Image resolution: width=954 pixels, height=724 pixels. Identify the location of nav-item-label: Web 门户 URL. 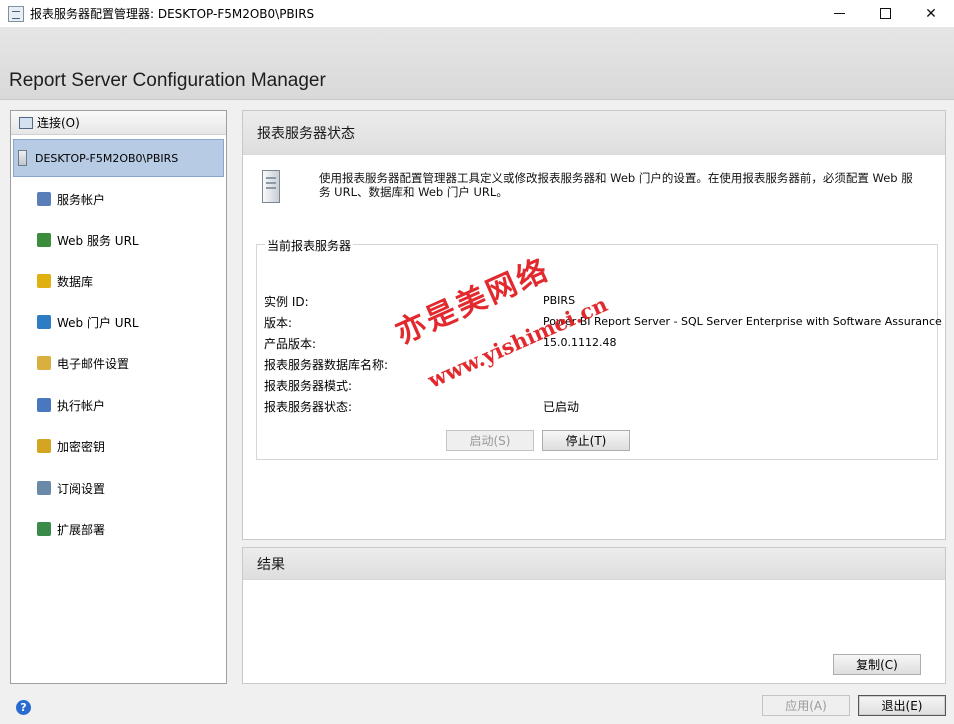
(98, 322).